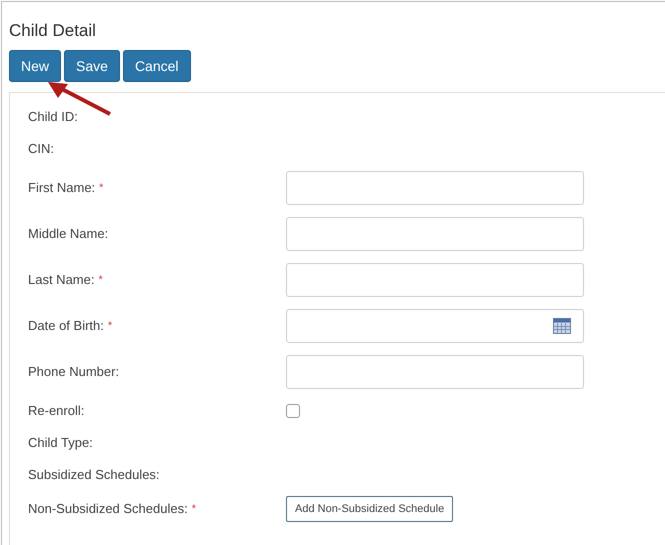  I want to click on calendar-icon, so click(562, 326).